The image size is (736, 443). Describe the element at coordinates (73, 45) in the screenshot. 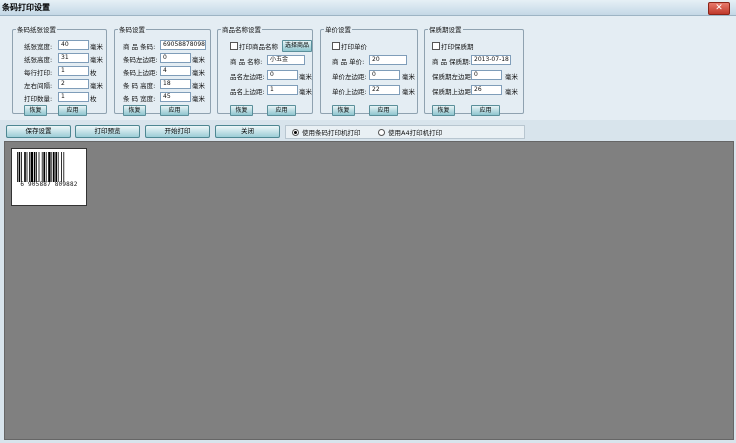

I see `paper-width-input: 40` at that location.